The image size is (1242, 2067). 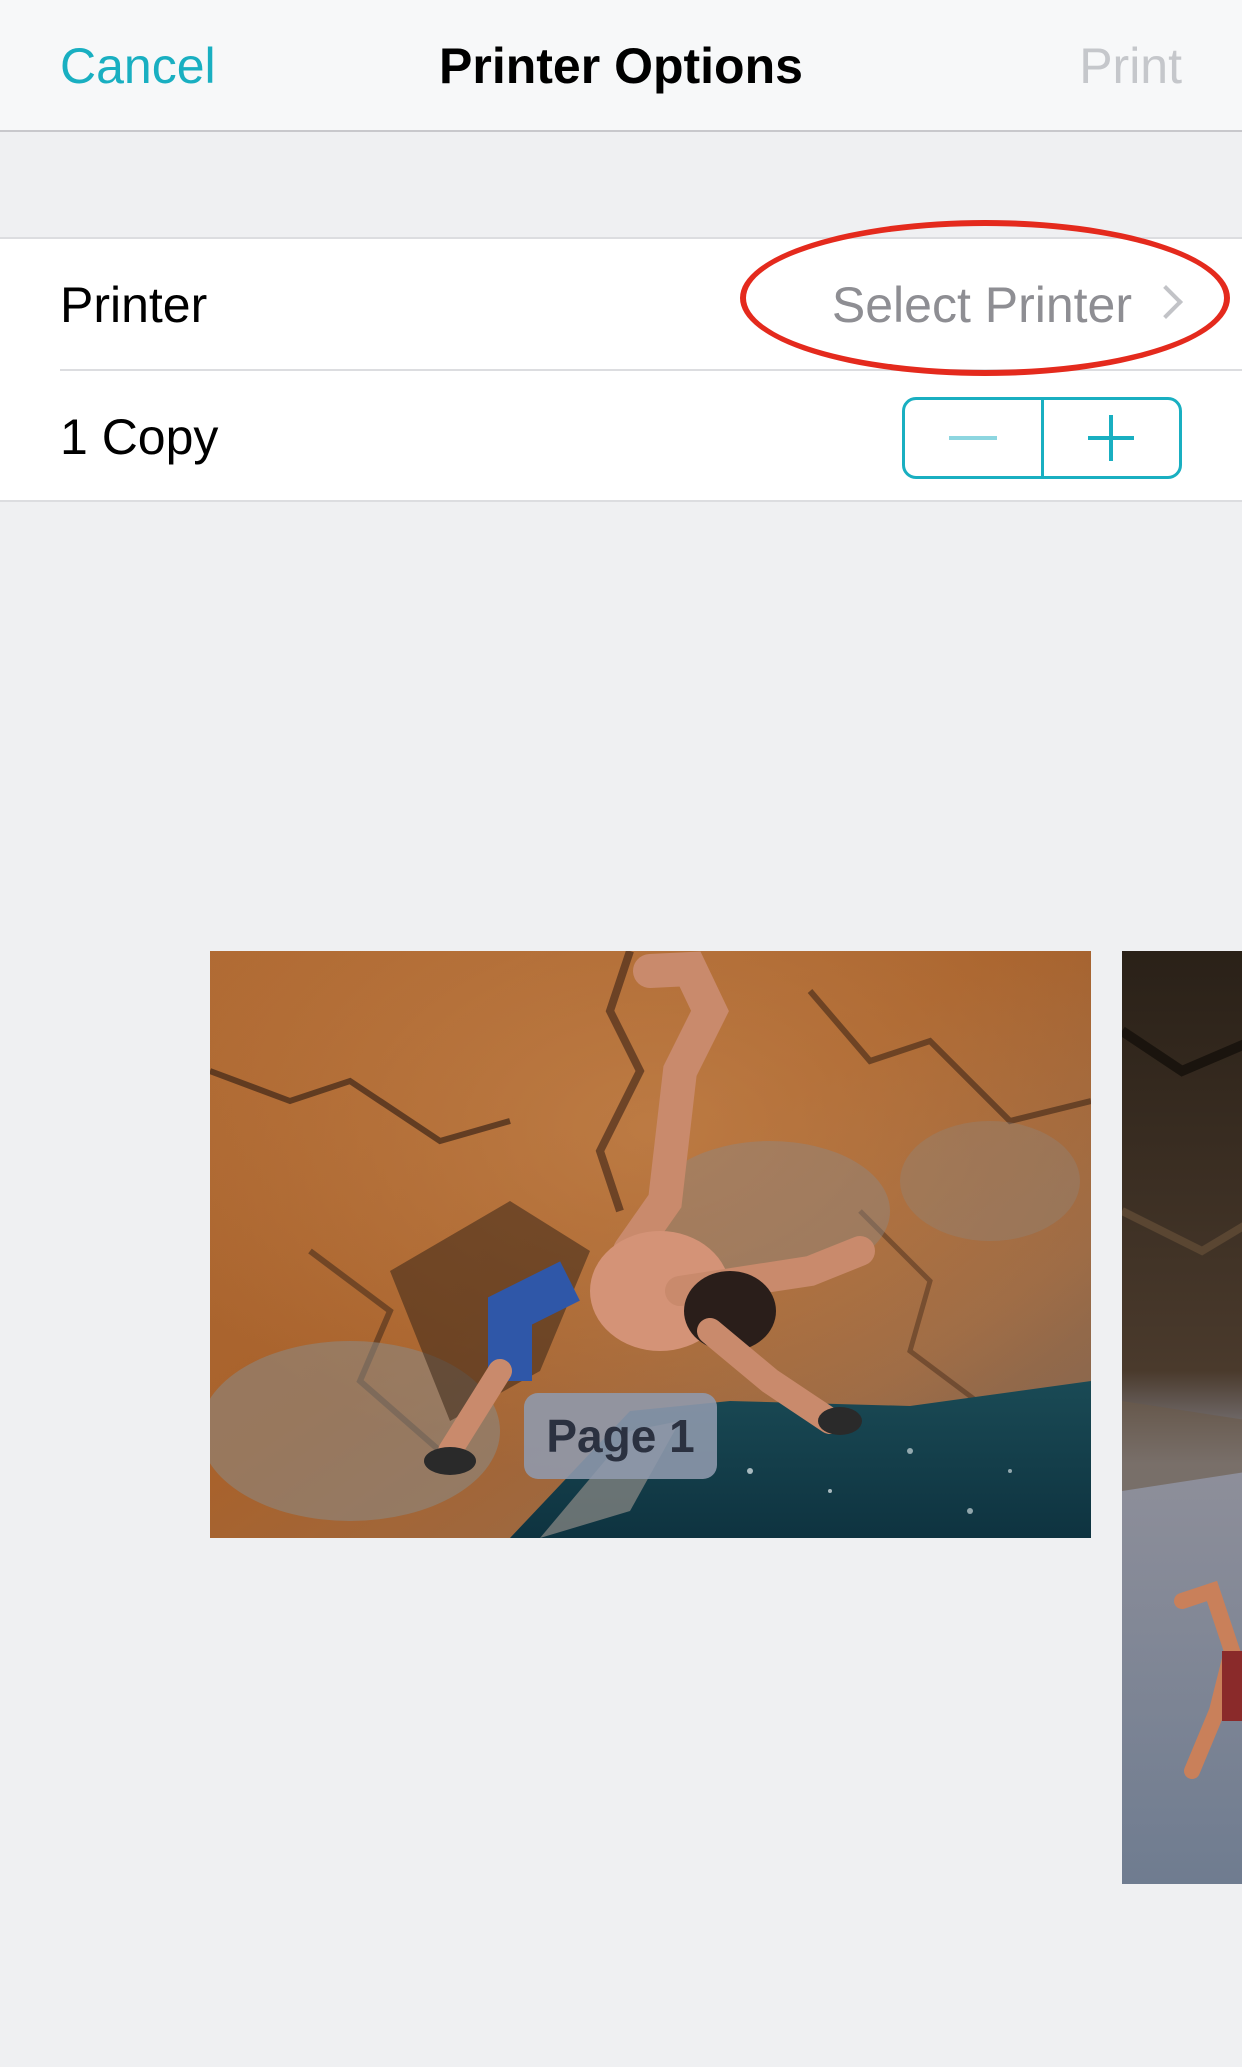 I want to click on printer-row: Printer Select Printer, so click(x=621, y=305).